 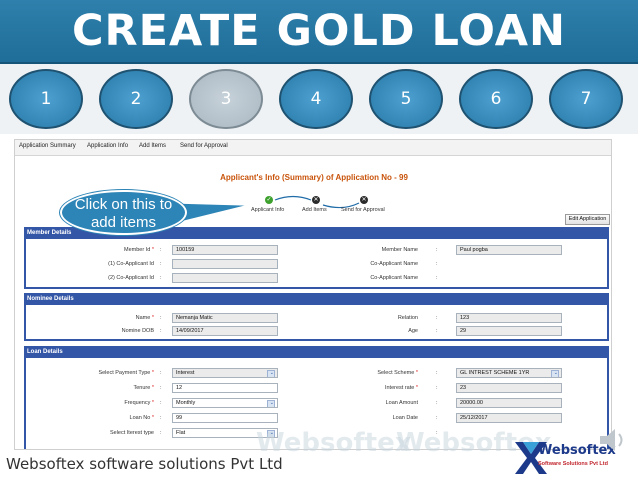 What do you see at coordinates (126, 373) in the screenshot?
I see `payment-type-label: Select Payment Type *` at bounding box center [126, 373].